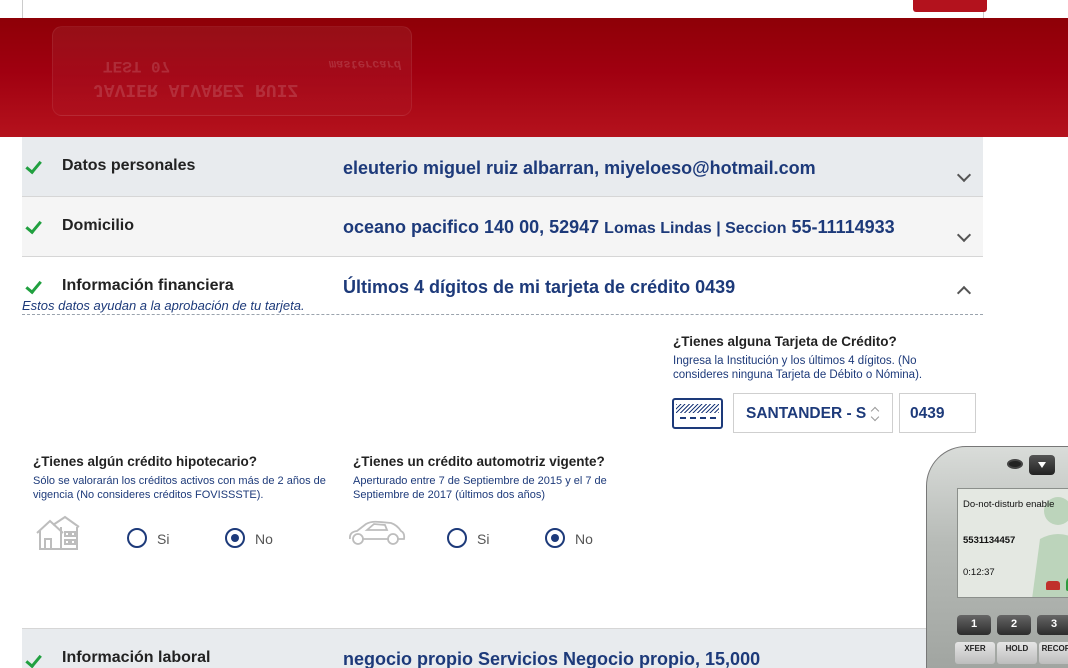 The height and width of the screenshot is (668, 1068). I want to click on reflection-text-name: JAVIER ALVAREZ RUIZ, so click(196, 89).